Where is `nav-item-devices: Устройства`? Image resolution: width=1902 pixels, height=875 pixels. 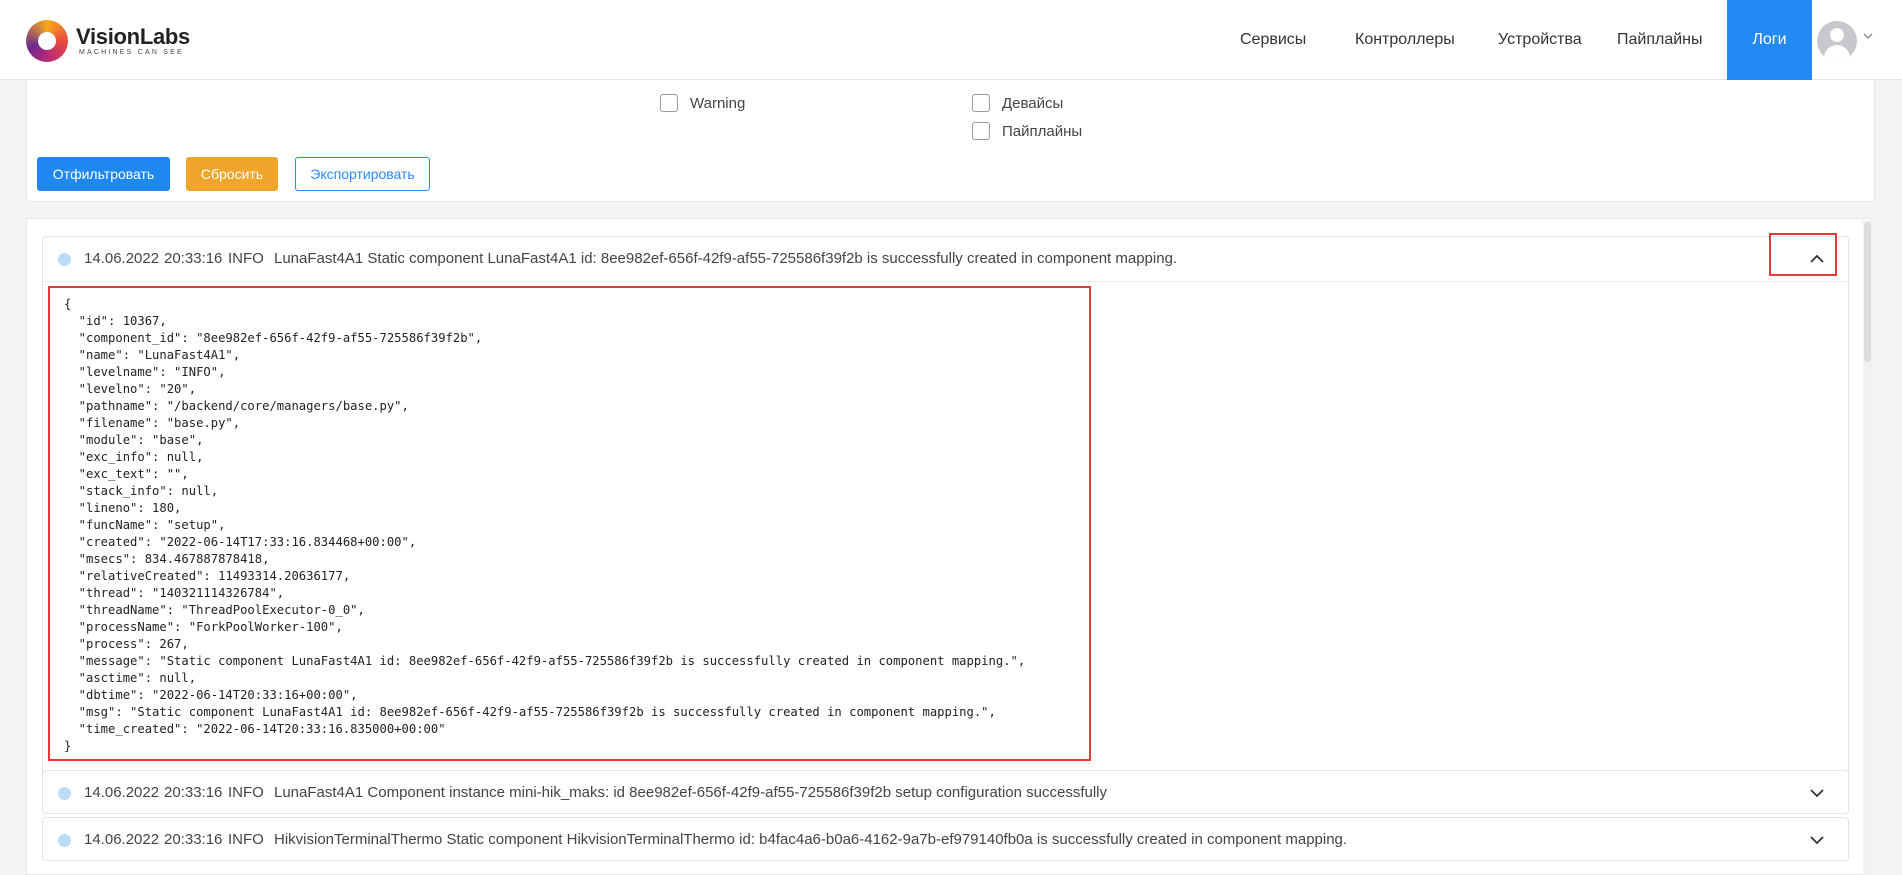 nav-item-devices: Устройства is located at coordinates (1540, 40).